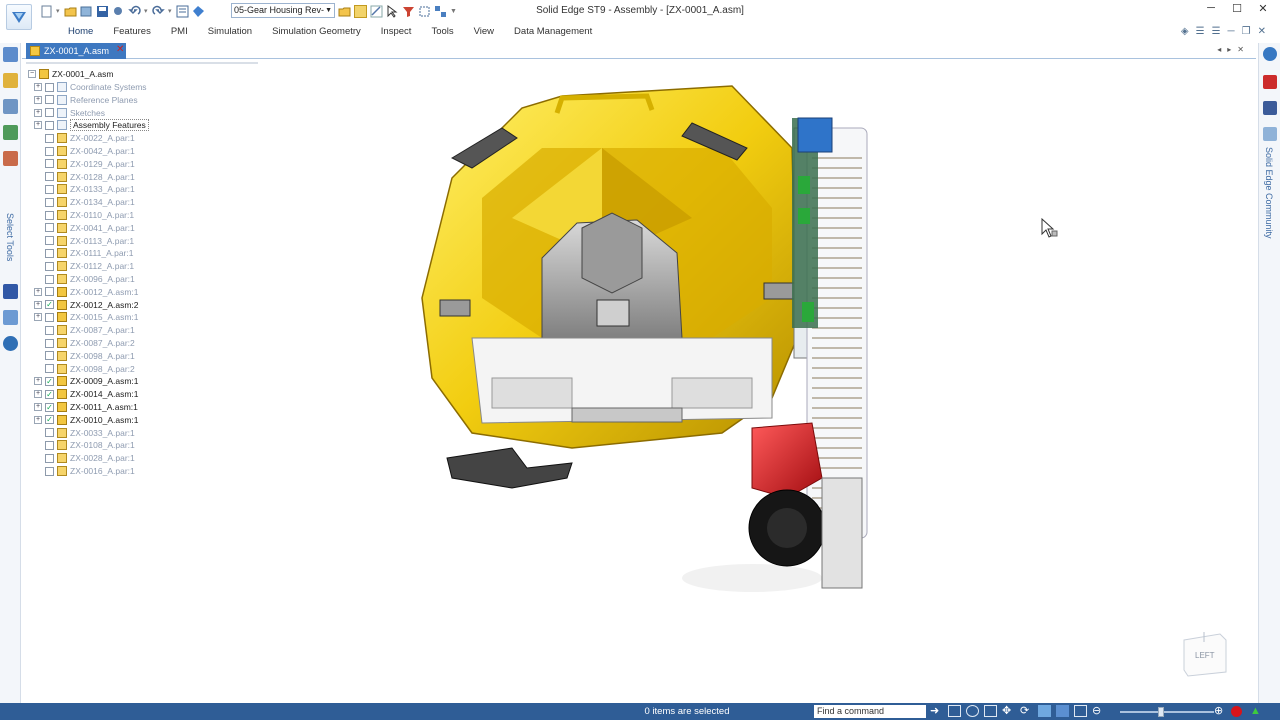 The image size is (1280, 720). What do you see at coordinates (1216, 31) in the screenshot?
I see `options-icon: ☰` at bounding box center [1216, 31].